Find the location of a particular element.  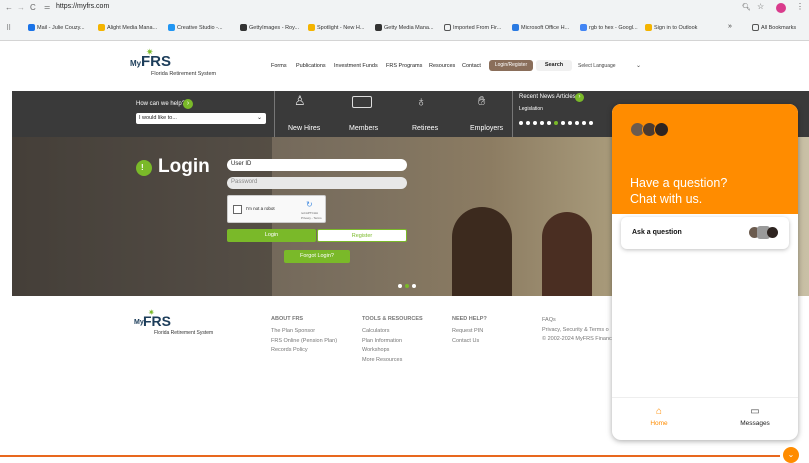

chat-headline: Have a question? Chat with us. is located at coordinates (679, 191).